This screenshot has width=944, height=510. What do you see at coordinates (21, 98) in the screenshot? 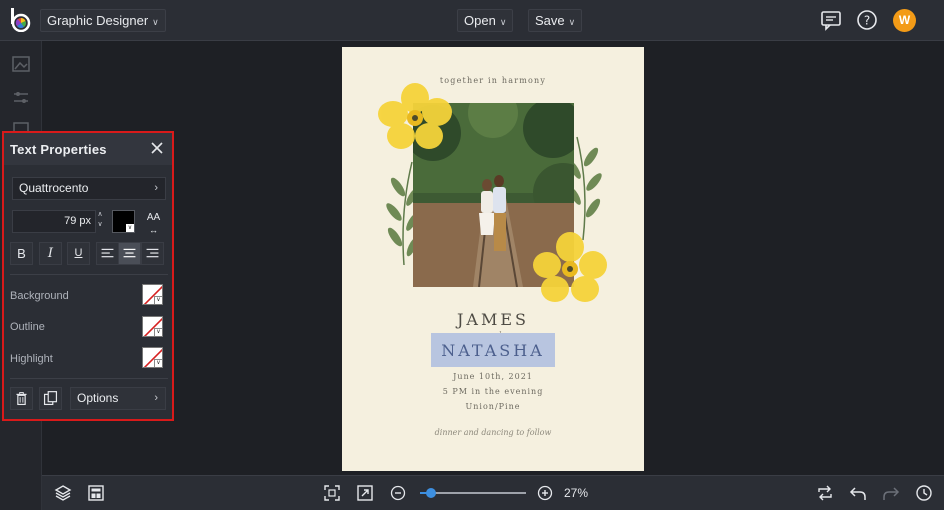
I see `adjust-sliders-icon` at bounding box center [21, 98].